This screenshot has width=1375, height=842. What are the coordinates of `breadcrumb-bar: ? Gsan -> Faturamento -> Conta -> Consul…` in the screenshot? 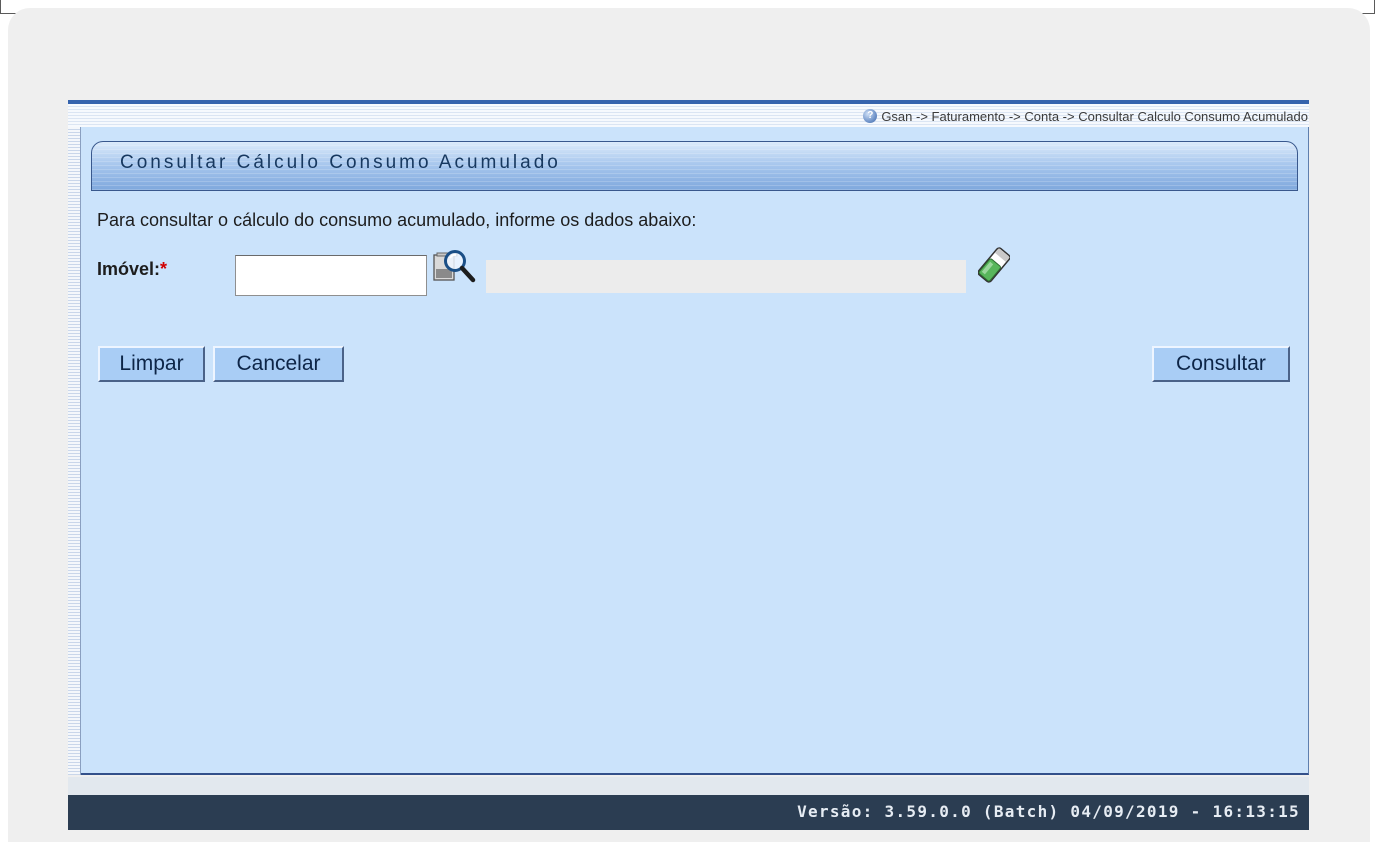 It's located at (688, 115).